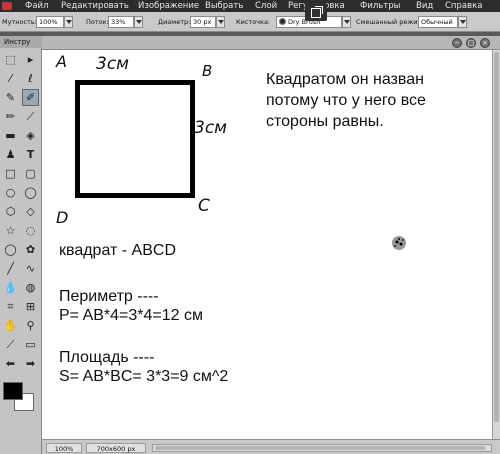 Image resolution: width=500 pixels, height=454 pixels. What do you see at coordinates (61, 61) in the screenshot?
I see `corner-a-label: A` at bounding box center [61, 61].